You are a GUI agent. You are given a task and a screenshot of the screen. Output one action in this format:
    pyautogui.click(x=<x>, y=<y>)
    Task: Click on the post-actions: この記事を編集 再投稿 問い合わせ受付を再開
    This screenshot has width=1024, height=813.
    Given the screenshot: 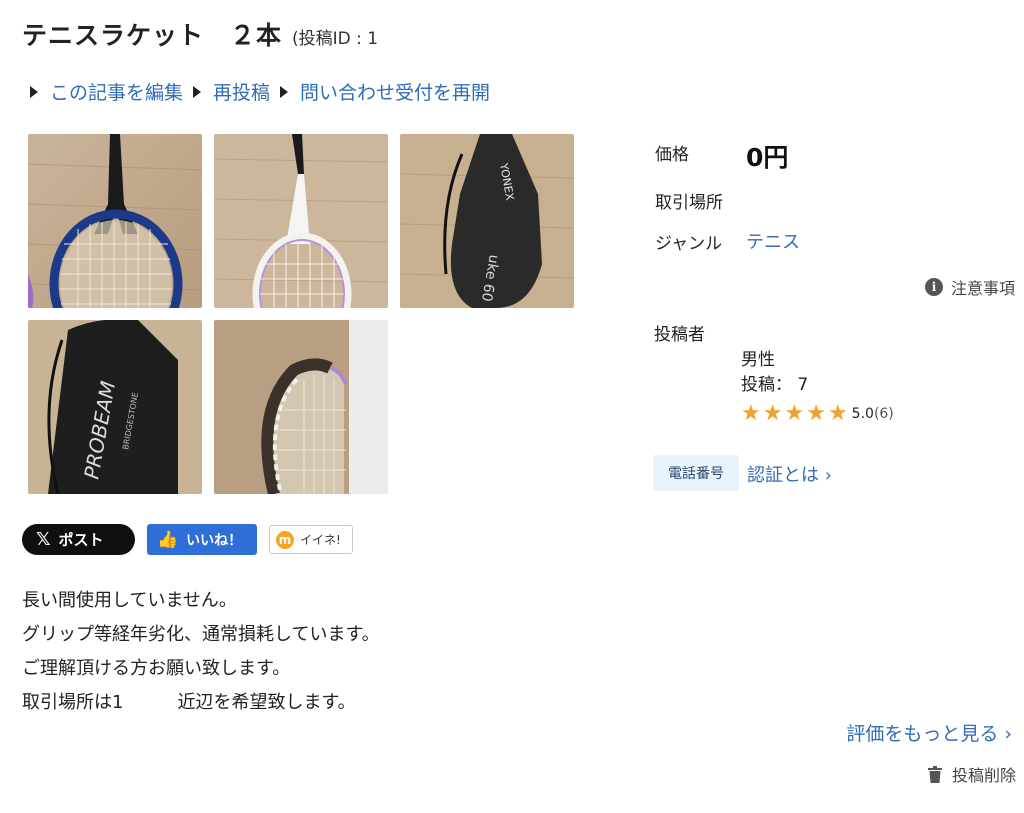 What is the action you would take?
    pyautogui.click(x=265, y=91)
    